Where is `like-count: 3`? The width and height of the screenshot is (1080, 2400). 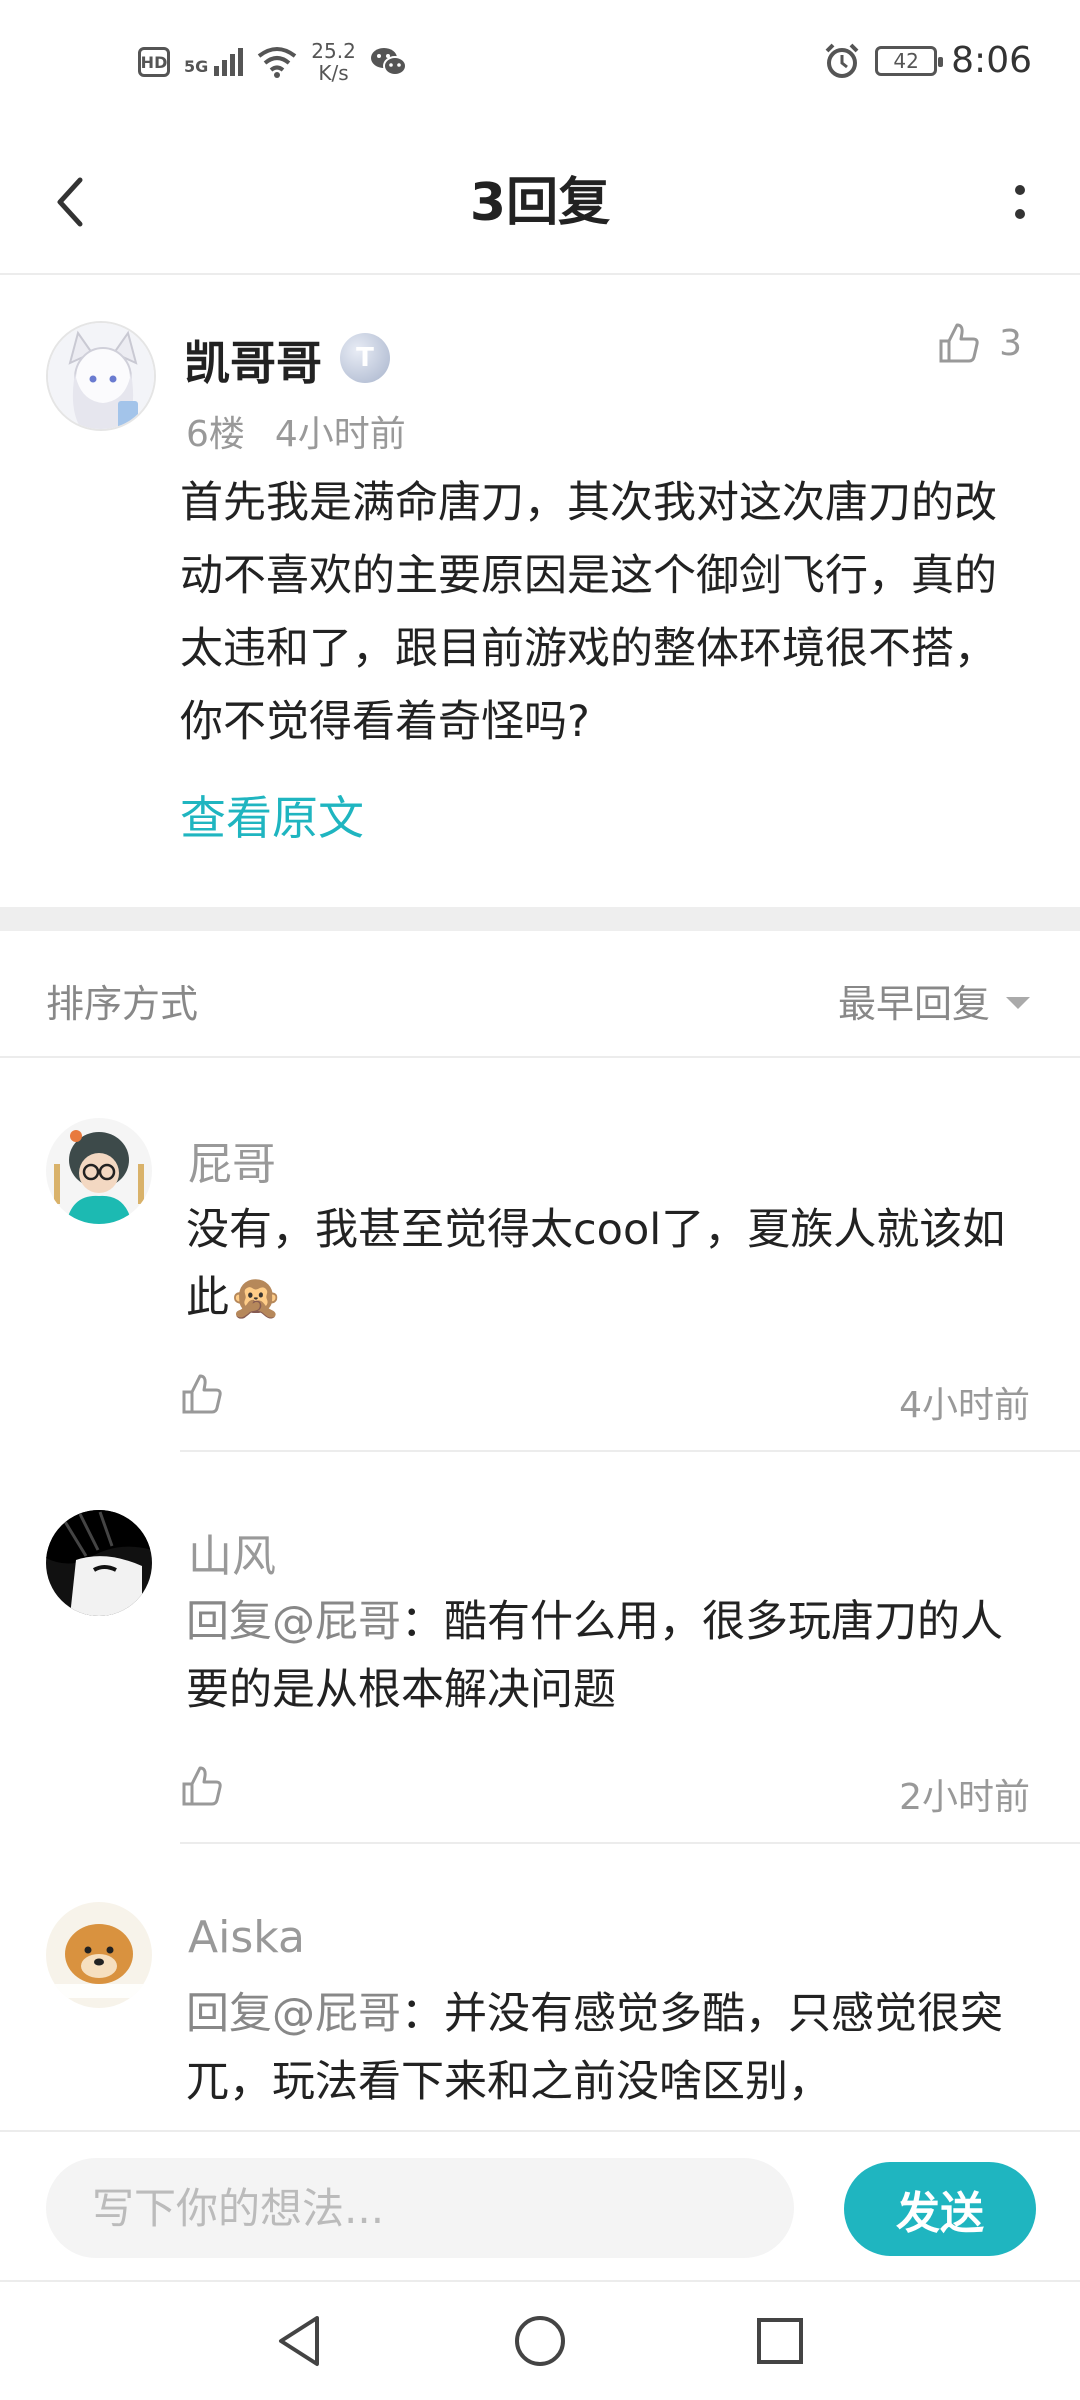
like-count: 3 is located at coordinates (1010, 343).